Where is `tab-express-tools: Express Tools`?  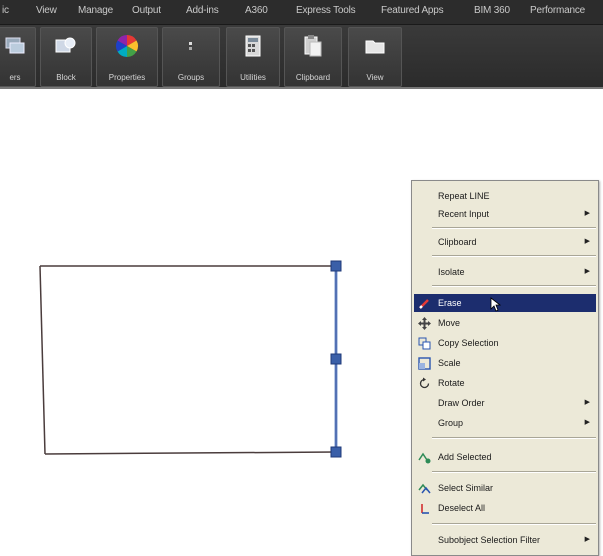
tab-express-tools: Express Tools is located at coordinates (326, 10).